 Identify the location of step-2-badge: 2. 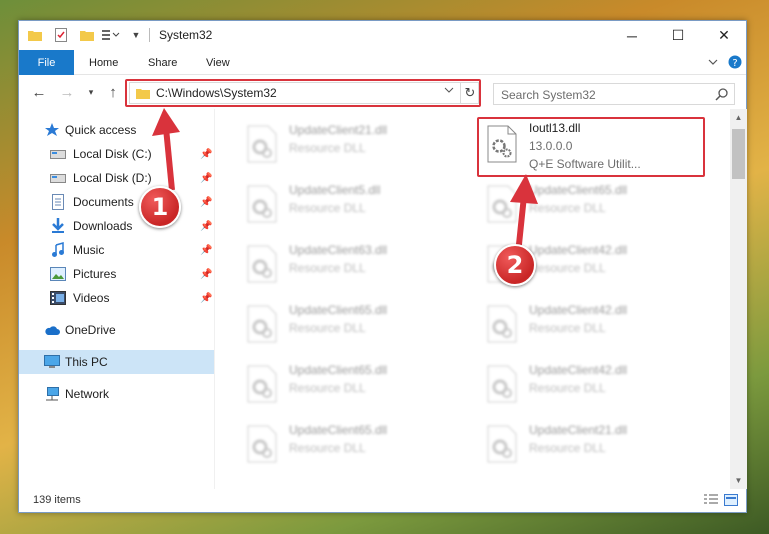
(515, 265).